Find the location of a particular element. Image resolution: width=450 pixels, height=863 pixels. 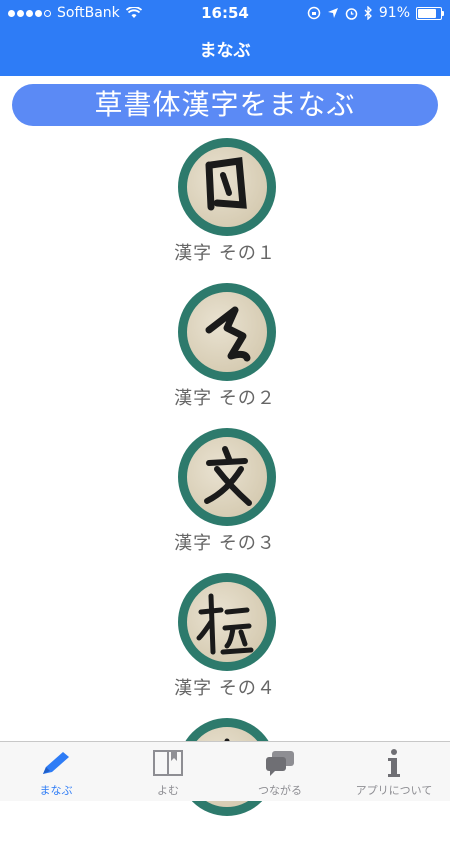

info-icon is located at coordinates (394, 763).